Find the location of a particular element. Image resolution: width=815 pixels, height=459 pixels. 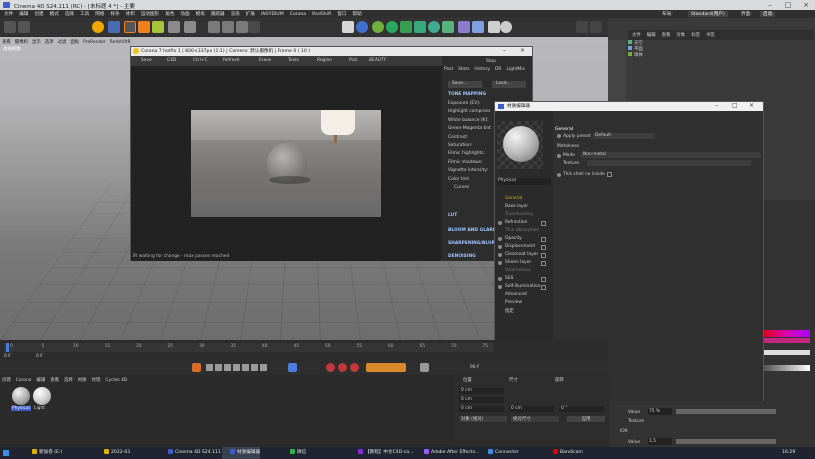

key-filter-icons is located at coordinates (386, 367).